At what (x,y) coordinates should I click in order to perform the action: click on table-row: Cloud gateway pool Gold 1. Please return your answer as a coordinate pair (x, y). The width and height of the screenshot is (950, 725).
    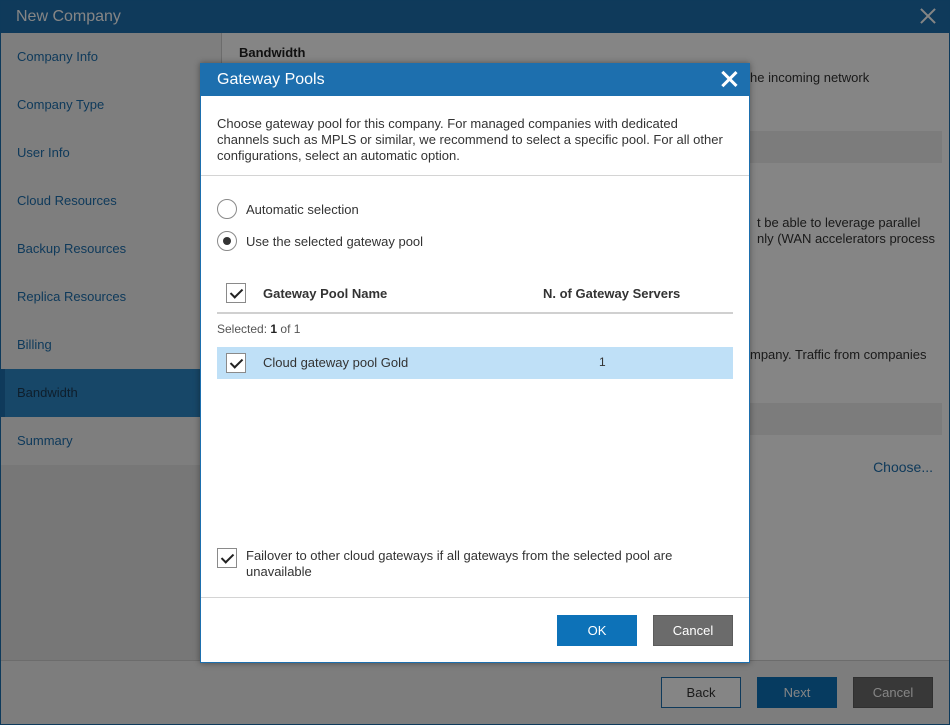
    Looking at the image, I should click on (475, 363).